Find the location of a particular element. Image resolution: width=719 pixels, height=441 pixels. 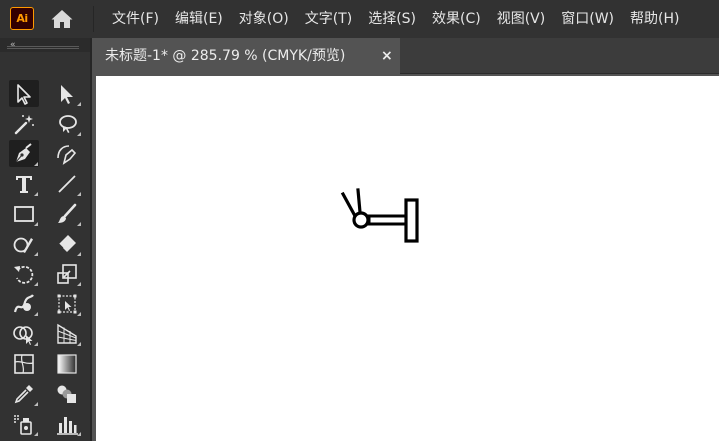

menu-window: 窗口(W) is located at coordinates (587, 19).